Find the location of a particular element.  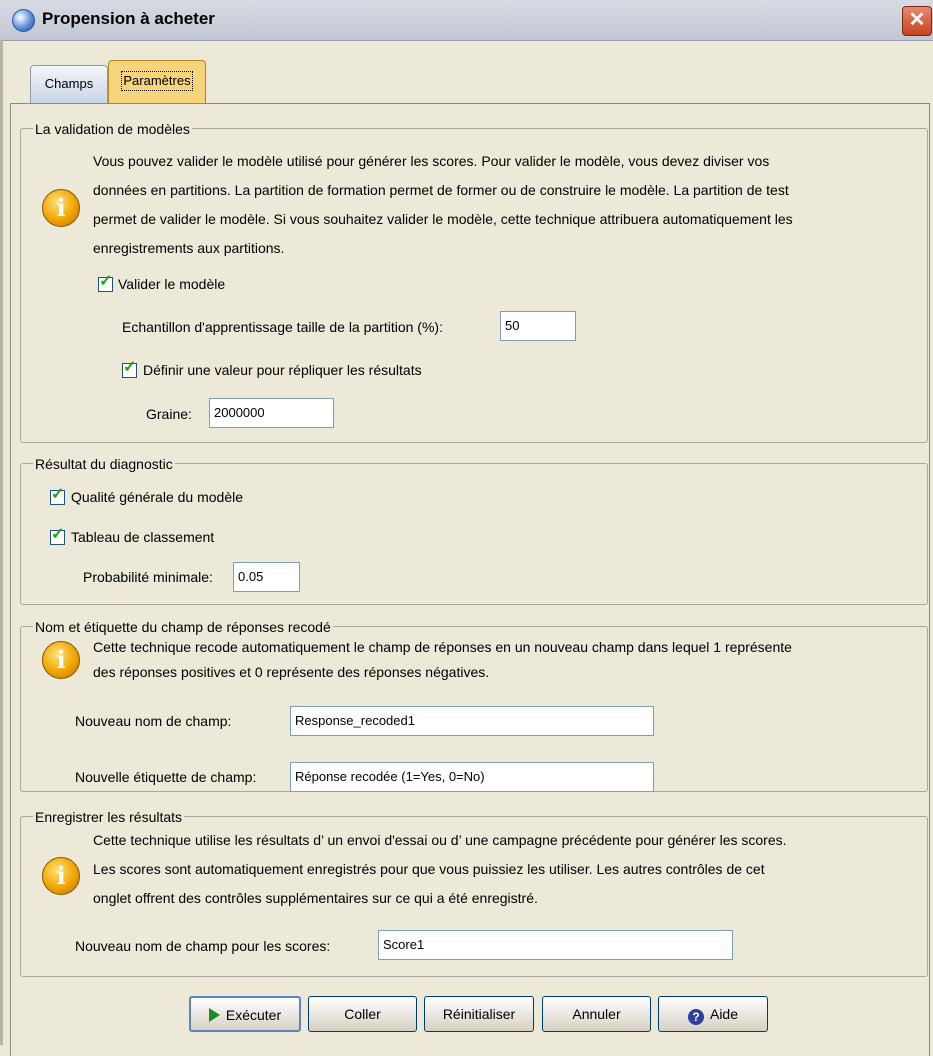

classification-table-checkbox: ✓ is located at coordinates (57, 535).